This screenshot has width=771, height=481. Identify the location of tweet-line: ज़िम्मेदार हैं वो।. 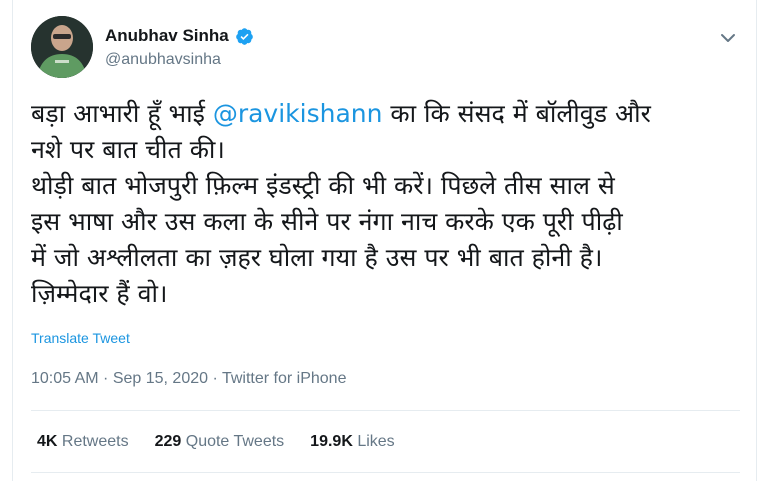
(99, 293).